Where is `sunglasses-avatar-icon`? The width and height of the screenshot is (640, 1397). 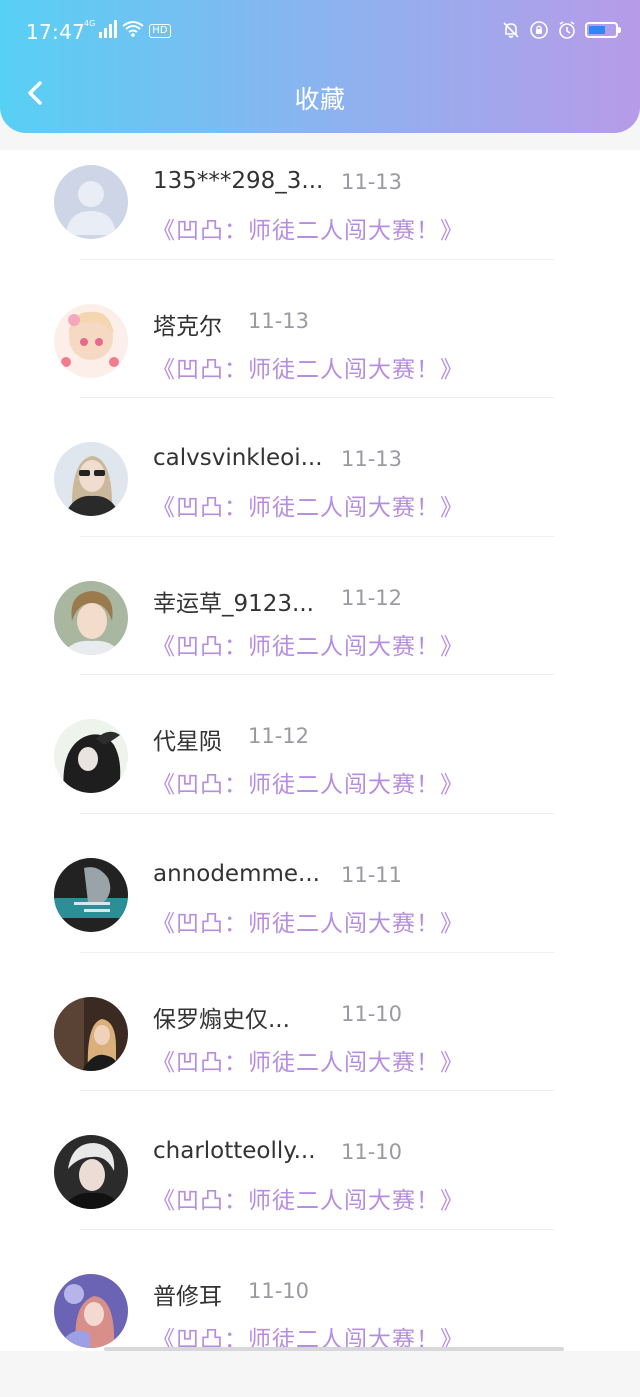 sunglasses-avatar-icon is located at coordinates (91, 479).